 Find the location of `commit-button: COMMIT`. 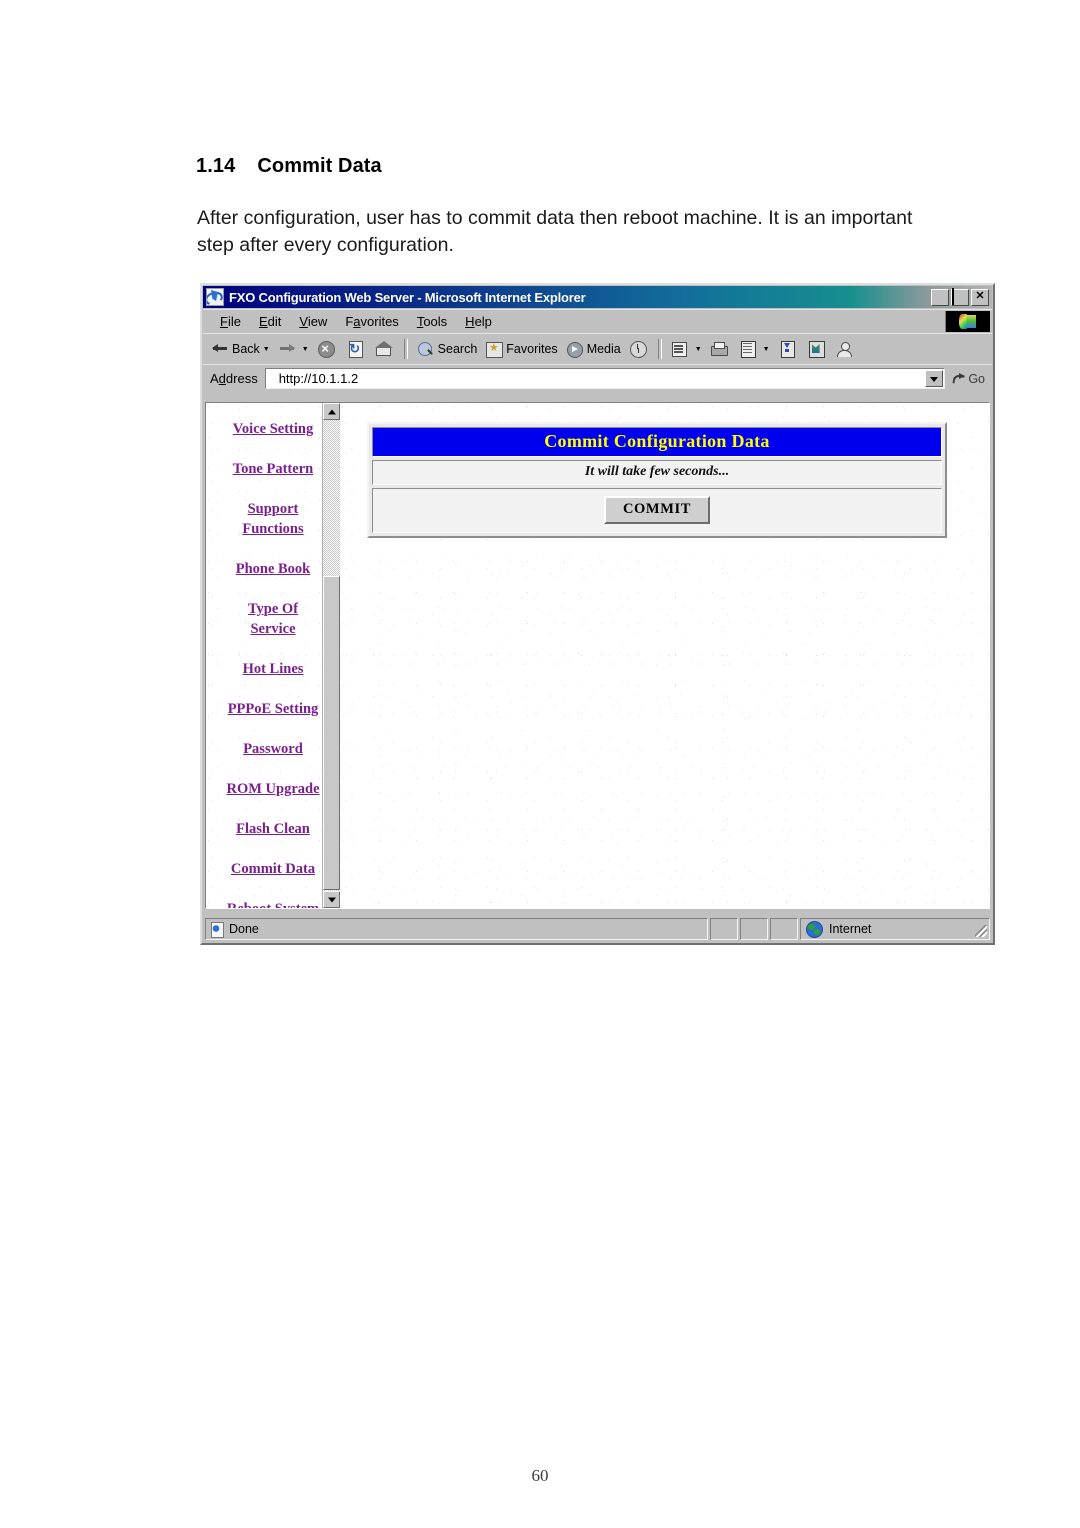

commit-button: COMMIT is located at coordinates (657, 510).